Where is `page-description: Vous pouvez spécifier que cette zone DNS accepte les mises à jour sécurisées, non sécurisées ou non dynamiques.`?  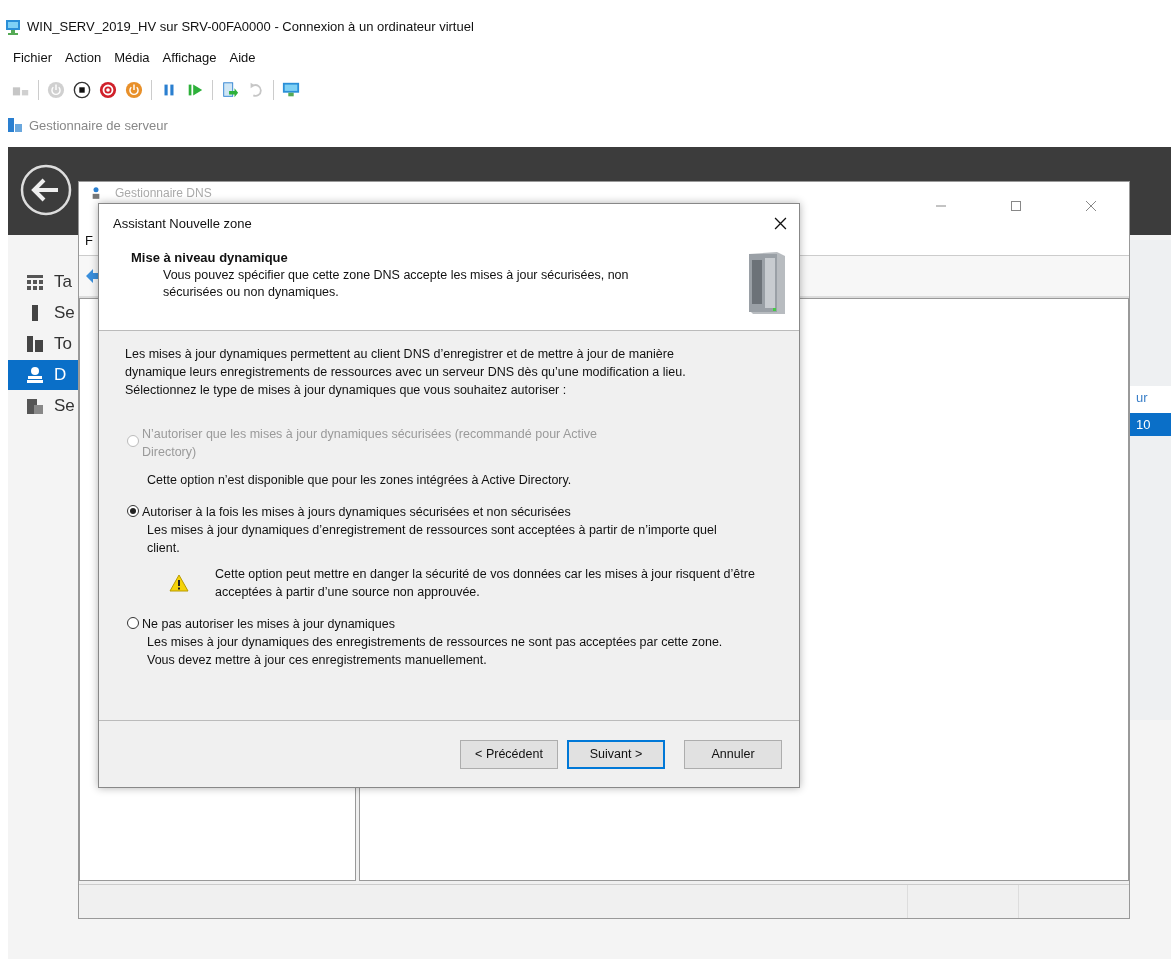
page-description: Vous pouvez spécifier que cette zone DNS accepte les mises à jour sécurisées, non sécurisées ou non dynamiques. is located at coordinates (396, 284).